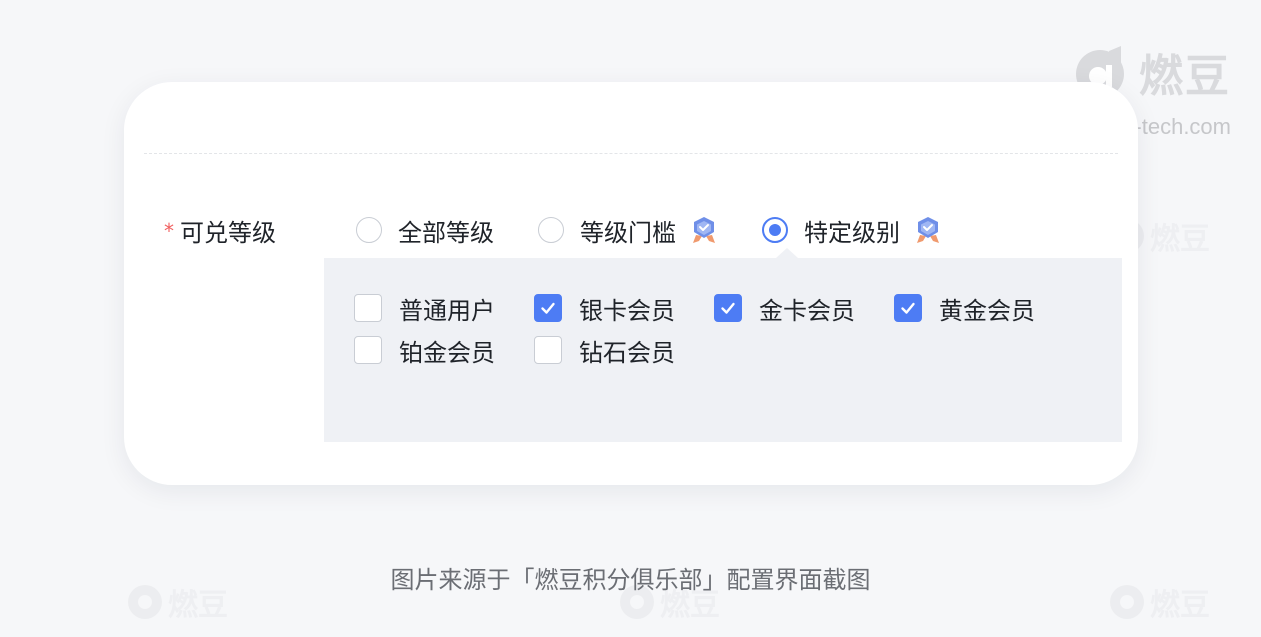 The image size is (1261, 637). I want to click on checkbox-label: 铂金会员, so click(447, 352).